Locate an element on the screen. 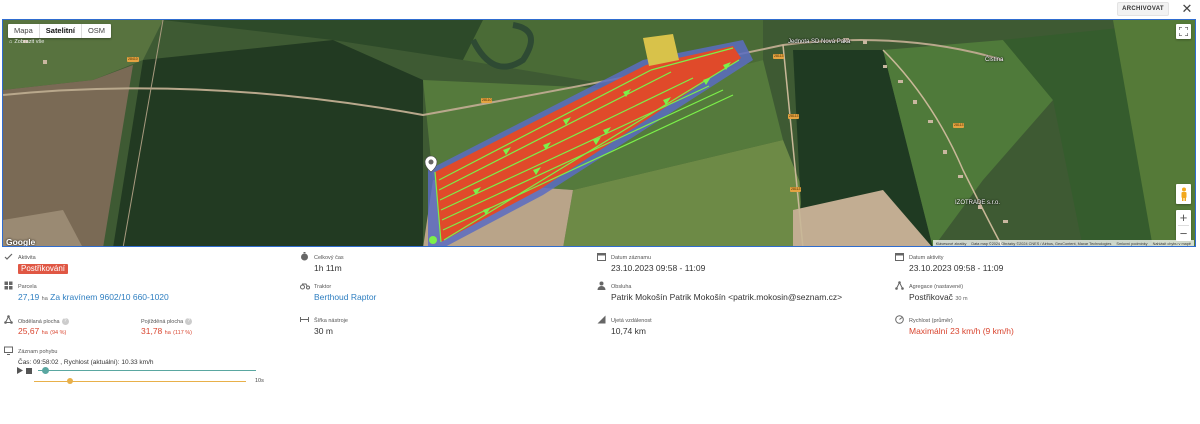 The height and width of the screenshot is (424, 1200). stop-icon is located at coordinates (29, 371).